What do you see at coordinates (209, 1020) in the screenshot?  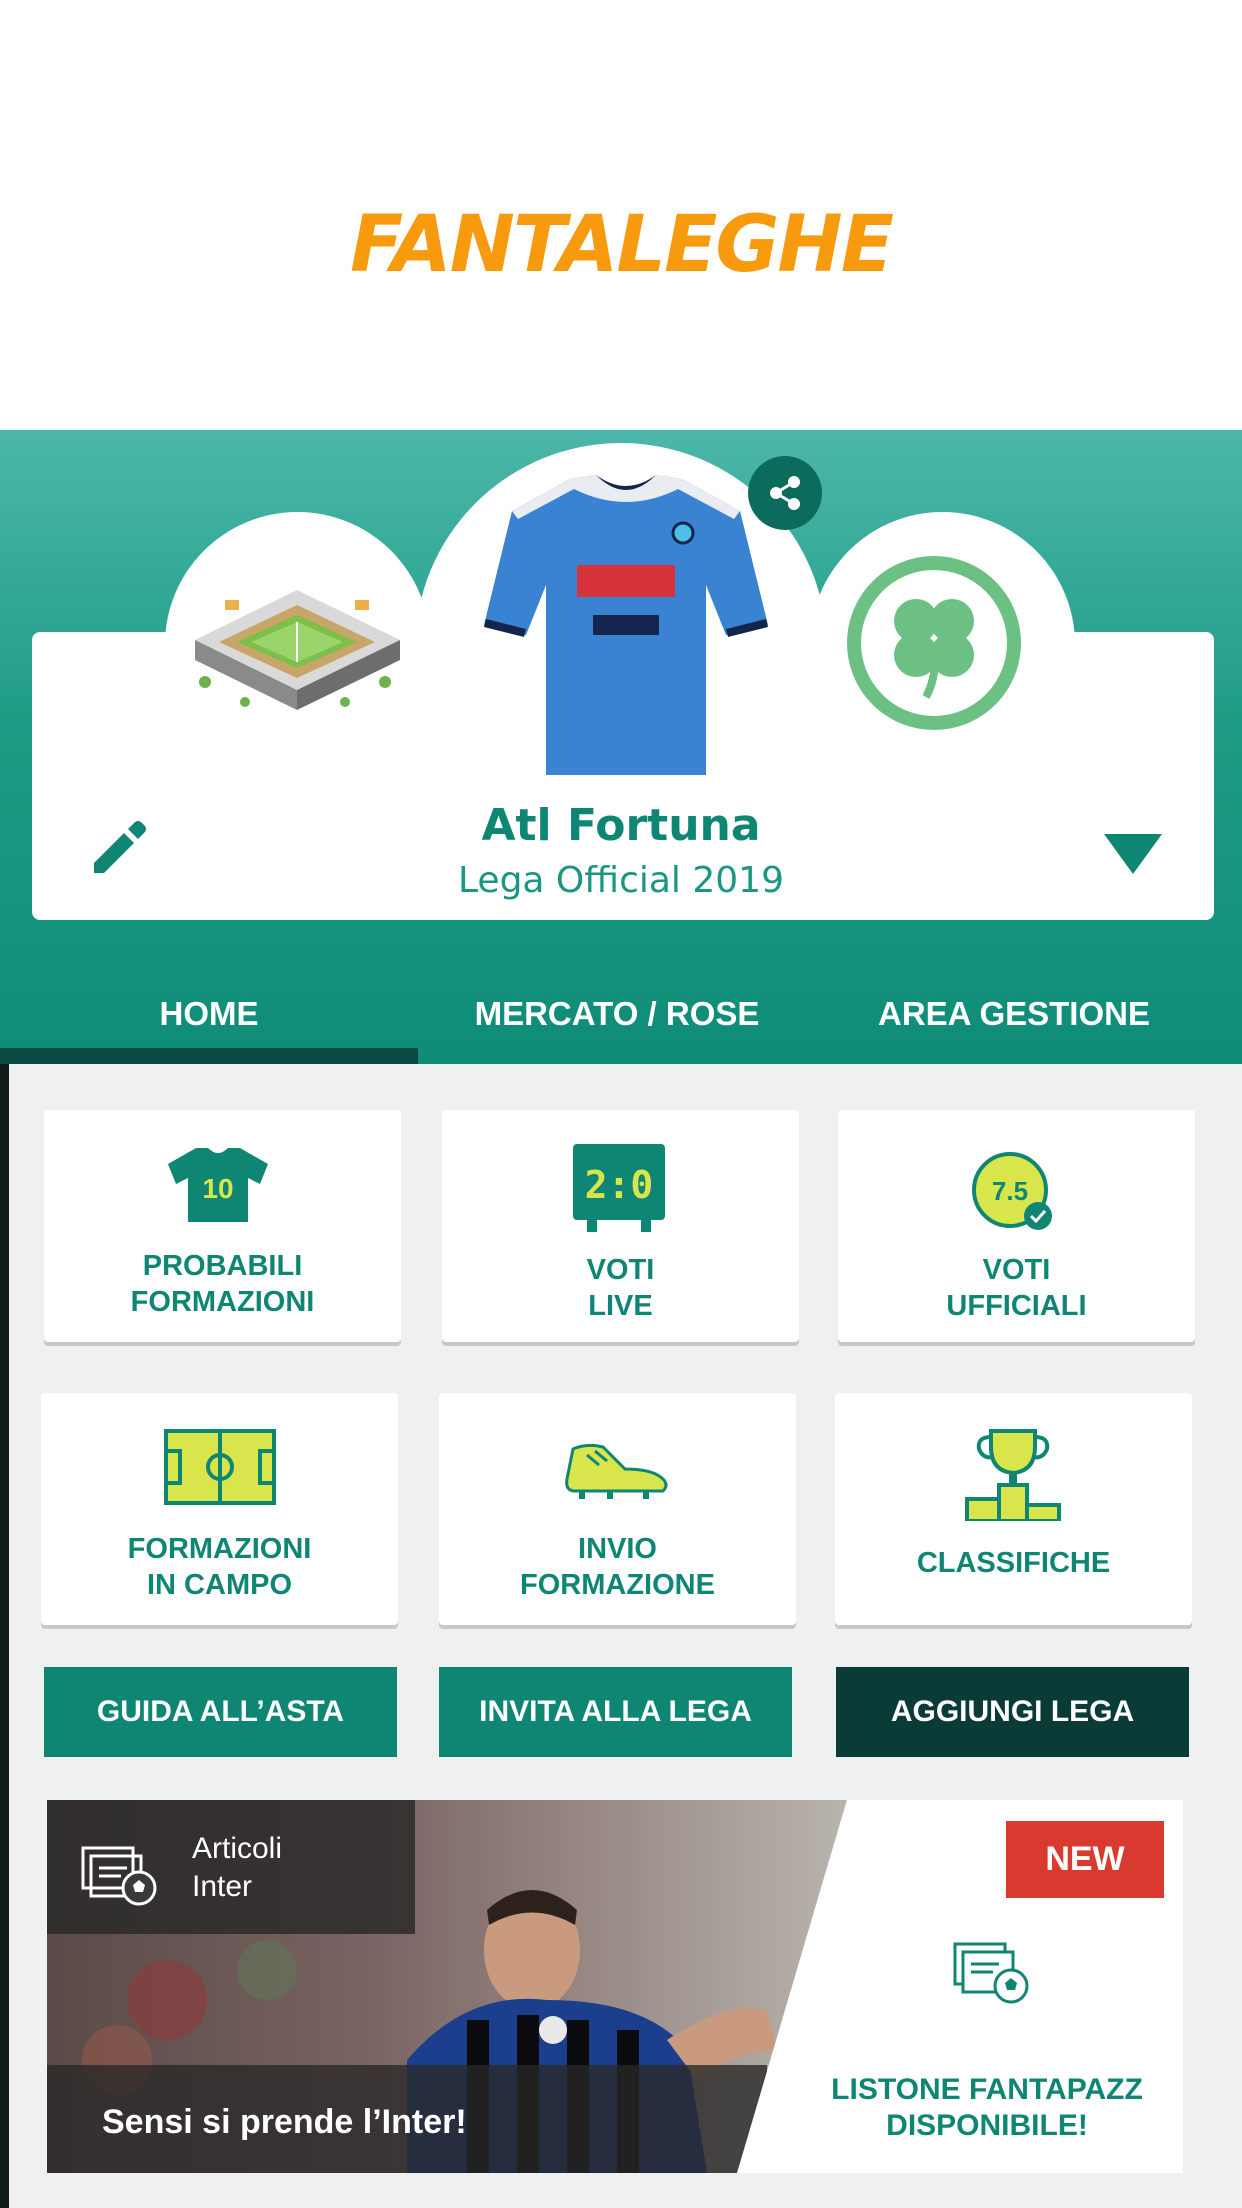 I see `tab-home: HOME` at bounding box center [209, 1020].